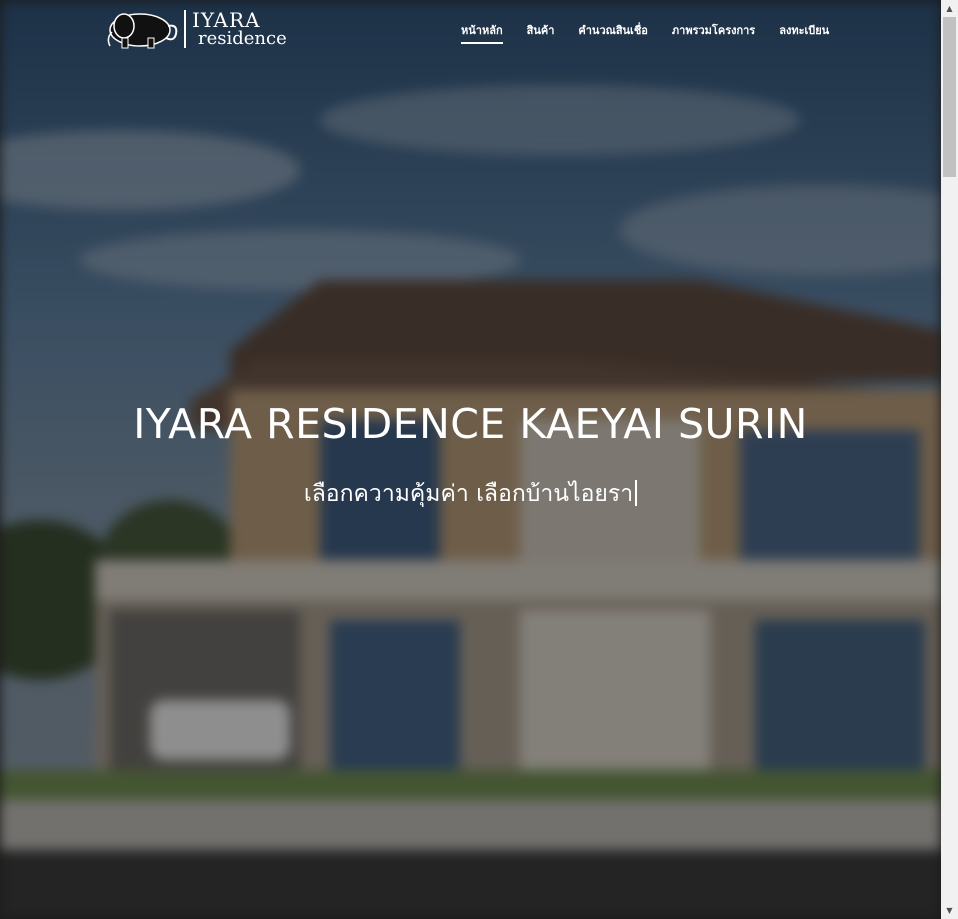  I want to click on nav-home: หน้าหลัก, so click(482, 32).